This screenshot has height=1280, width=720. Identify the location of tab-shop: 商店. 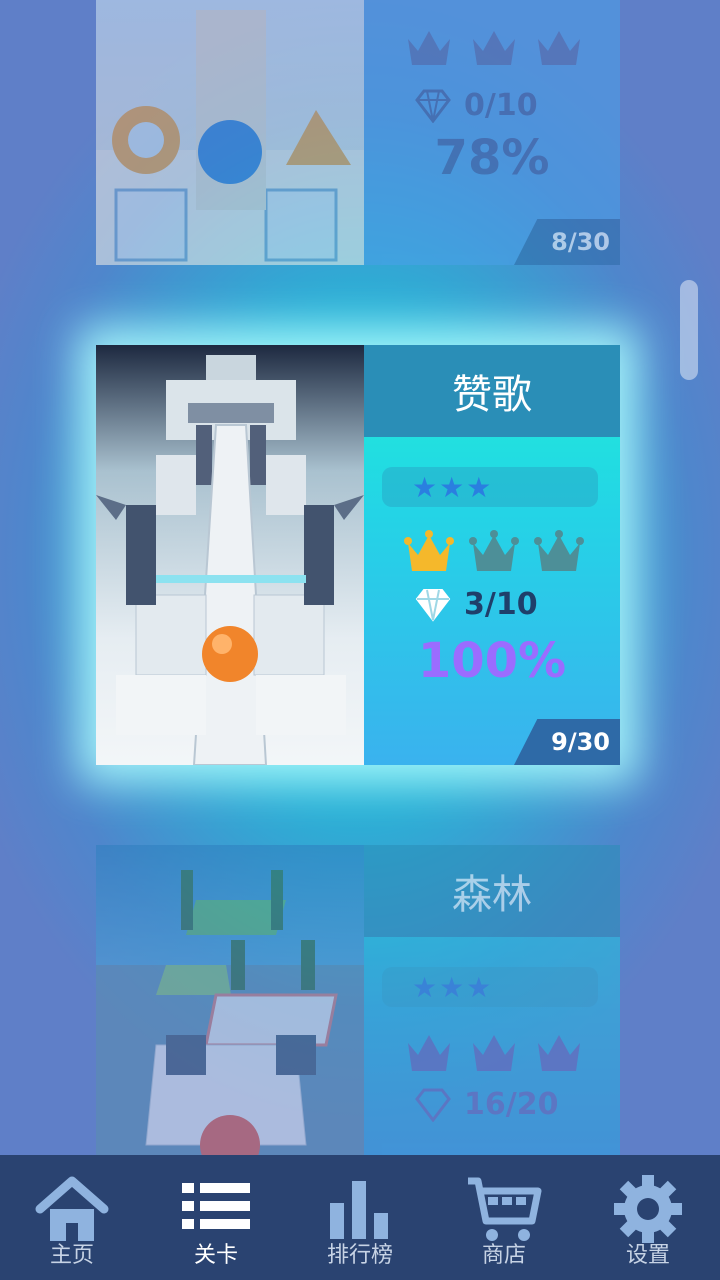
(504, 1217).